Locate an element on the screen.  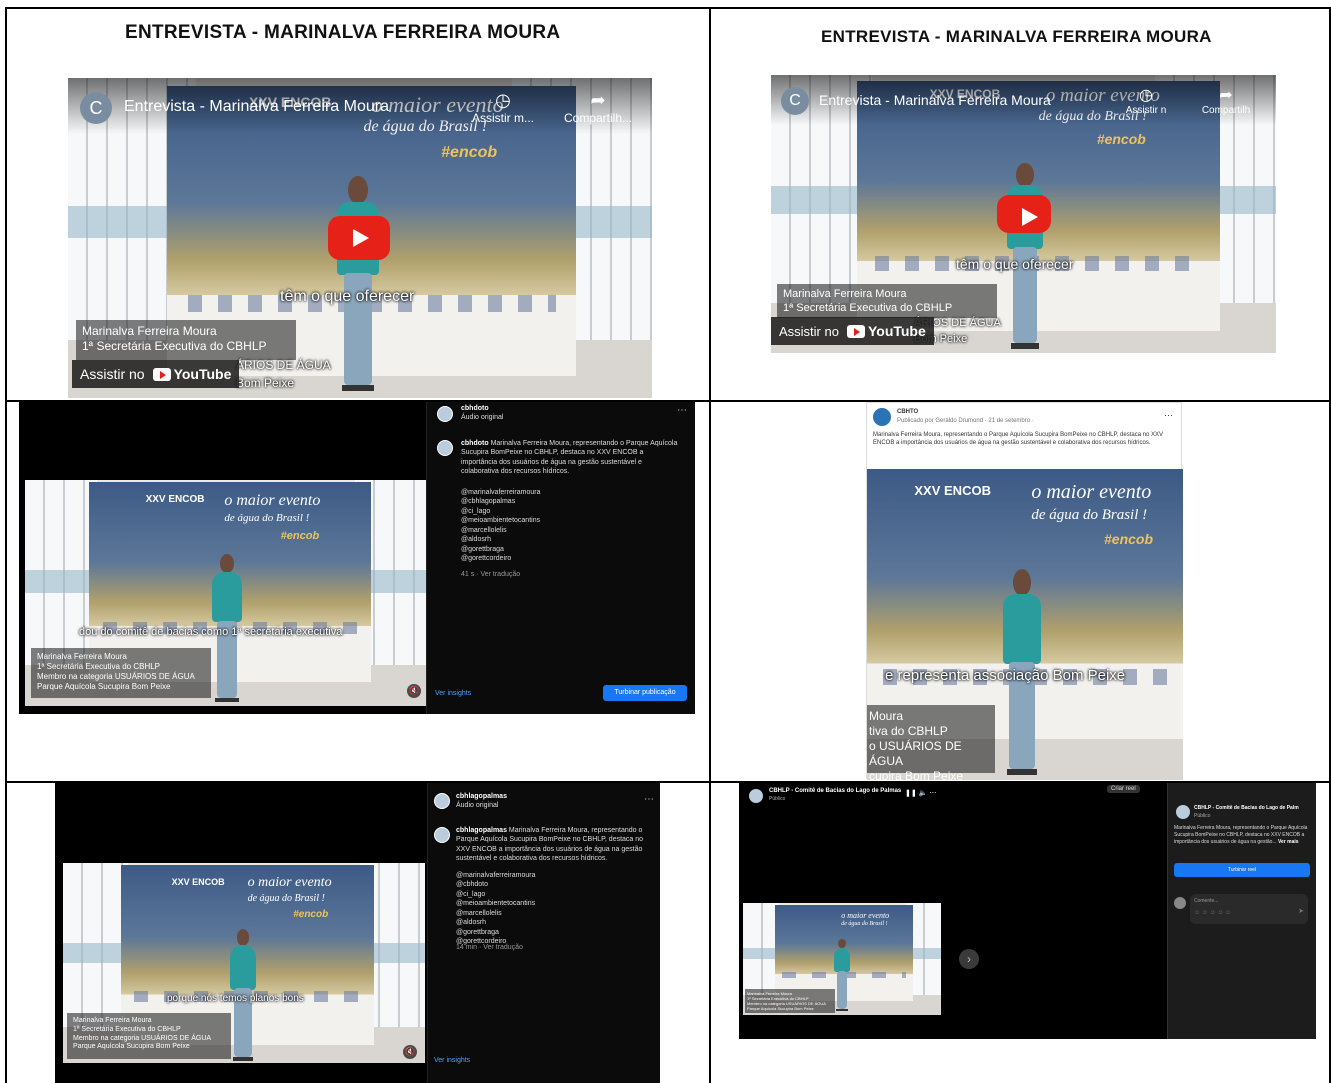
watch-later-label: Assistir n is located at coordinates (1146, 110).